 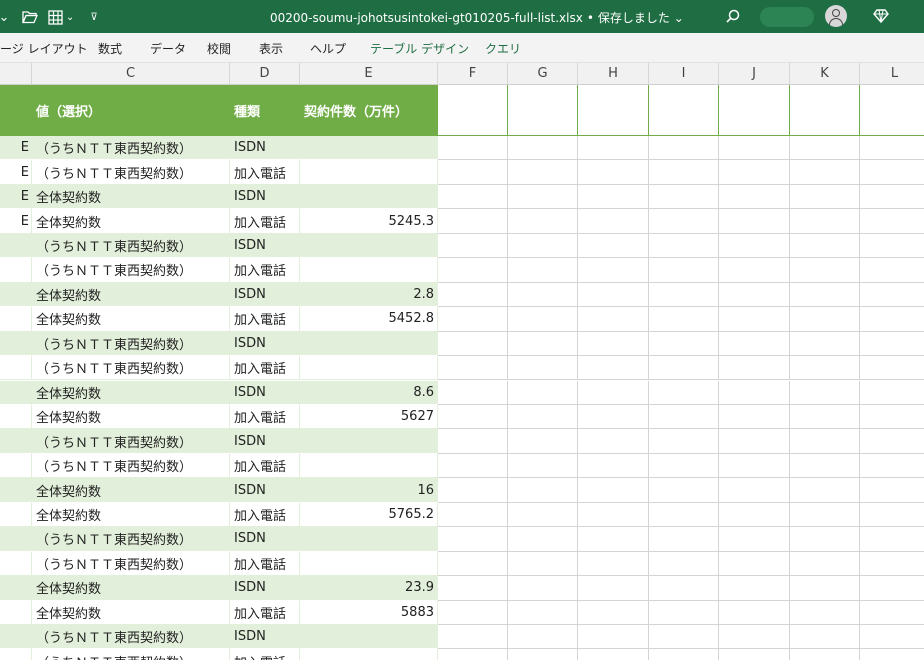 What do you see at coordinates (265, 110) in the screenshot?
I see `header-cell-type: 種類` at bounding box center [265, 110].